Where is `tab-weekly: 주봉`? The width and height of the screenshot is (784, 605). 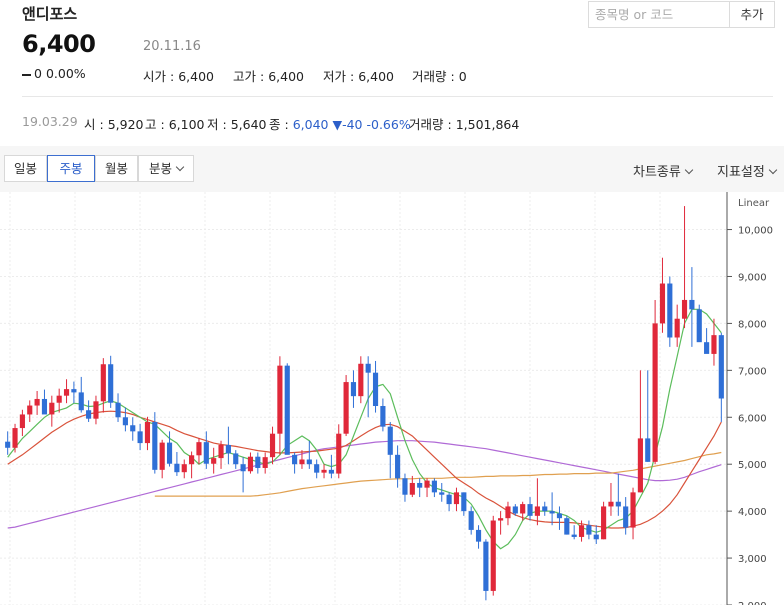 tab-weekly: 주봉 is located at coordinates (71, 168).